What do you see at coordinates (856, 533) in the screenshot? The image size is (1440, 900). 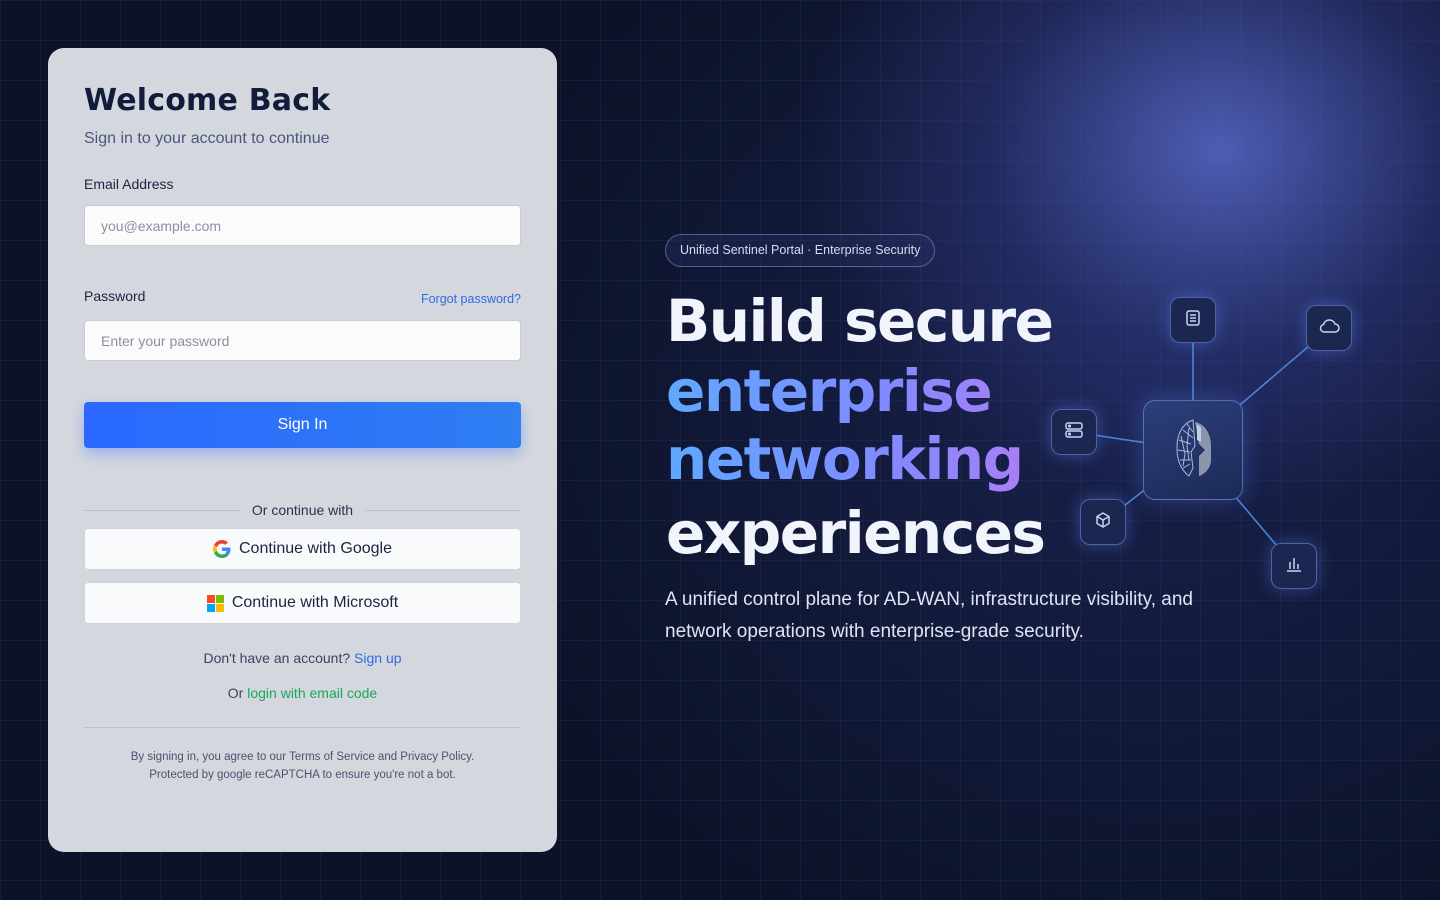 I see `headline-line-4: experiences` at bounding box center [856, 533].